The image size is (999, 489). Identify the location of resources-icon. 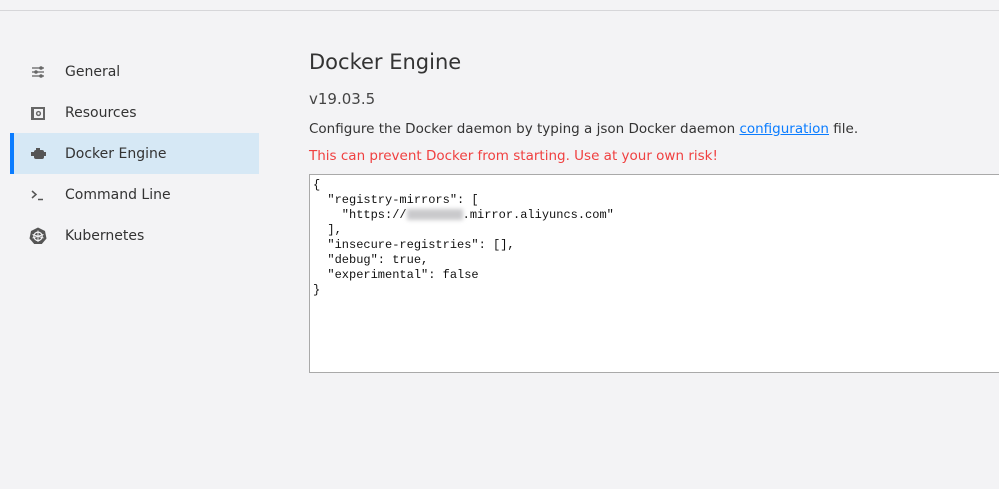
(38, 113).